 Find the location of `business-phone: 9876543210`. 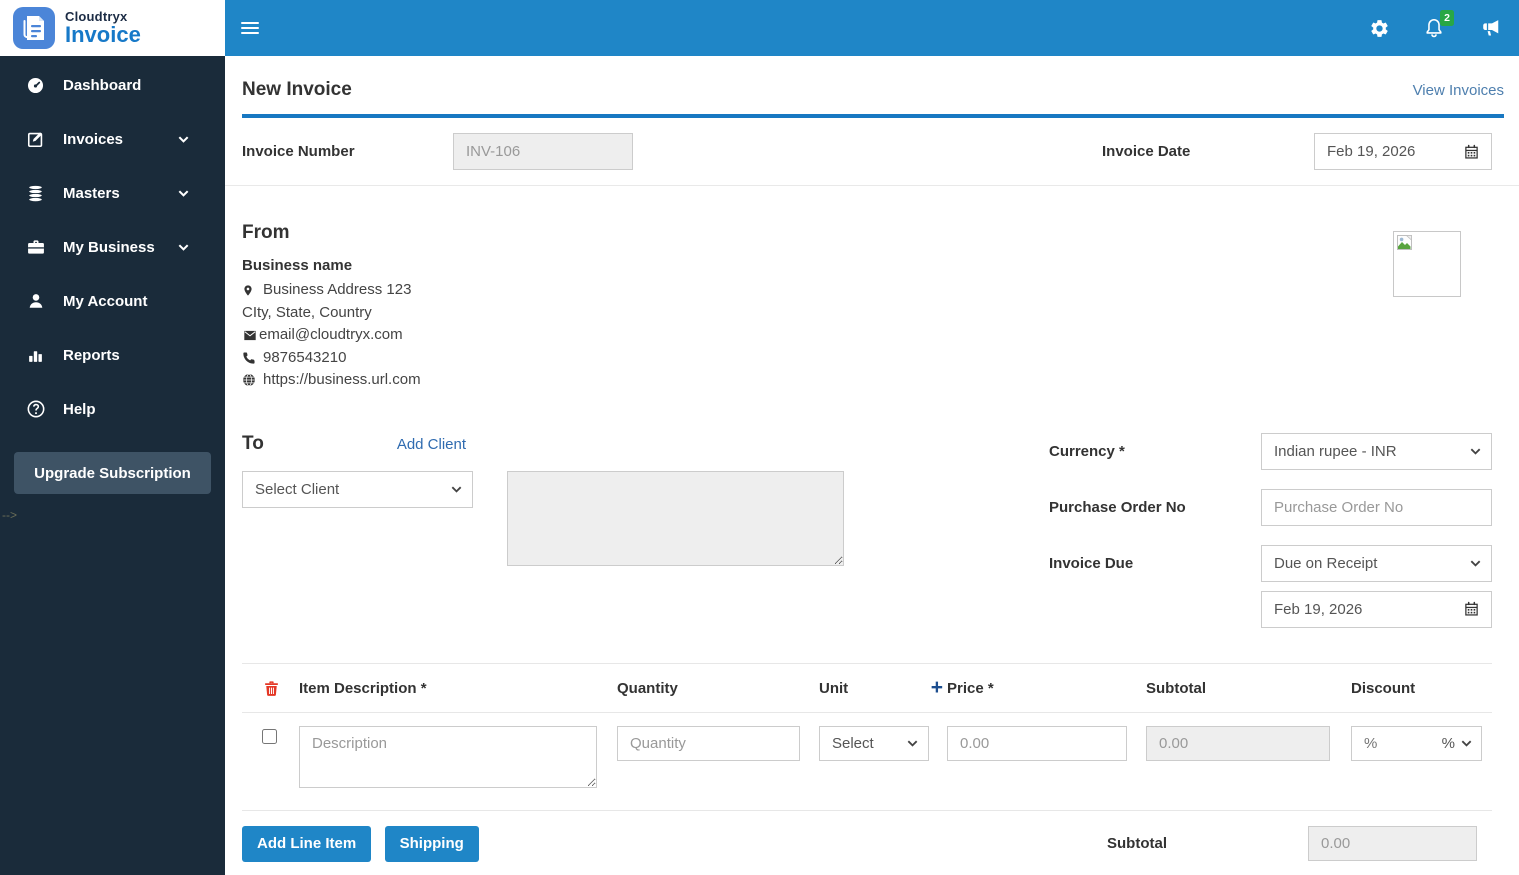

business-phone: 9876543210 is located at coordinates (331, 358).